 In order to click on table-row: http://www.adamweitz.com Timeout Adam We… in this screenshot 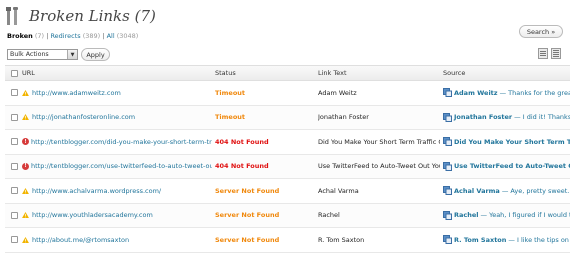, I will do `click(287, 93)`.